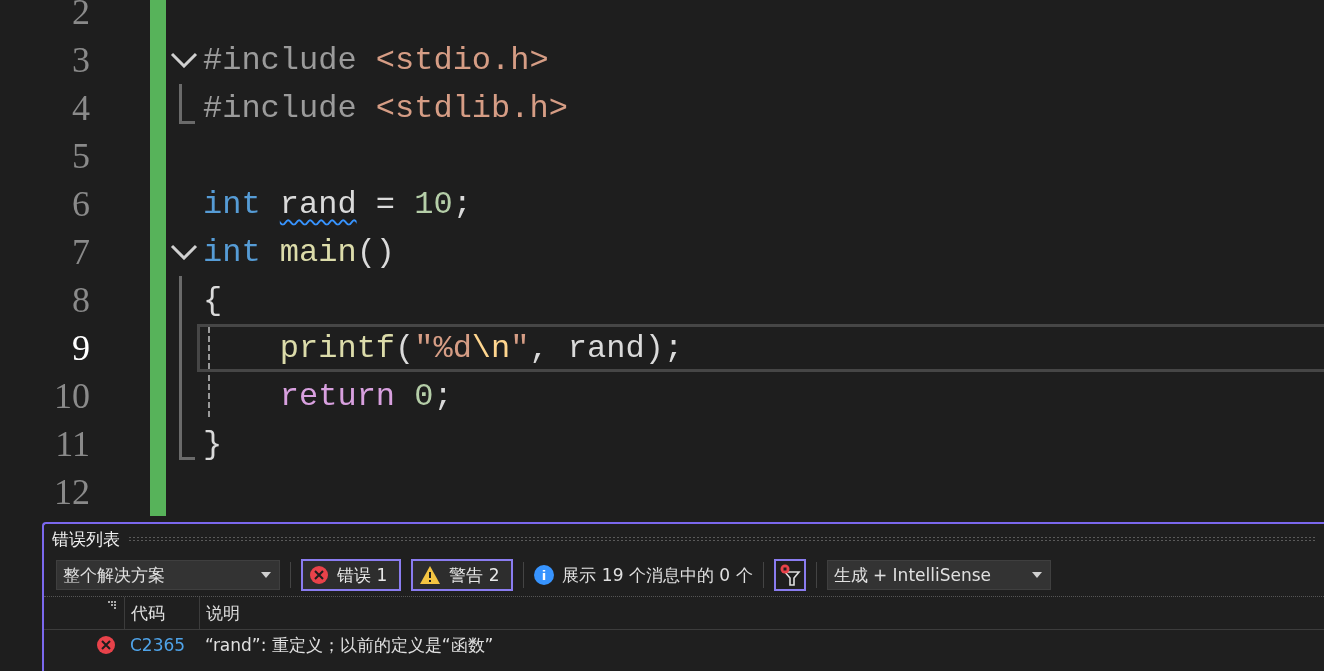 Image resolution: width=1324 pixels, height=671 pixels. Describe the element at coordinates (430, 575) in the screenshot. I see `warning-icon` at that location.